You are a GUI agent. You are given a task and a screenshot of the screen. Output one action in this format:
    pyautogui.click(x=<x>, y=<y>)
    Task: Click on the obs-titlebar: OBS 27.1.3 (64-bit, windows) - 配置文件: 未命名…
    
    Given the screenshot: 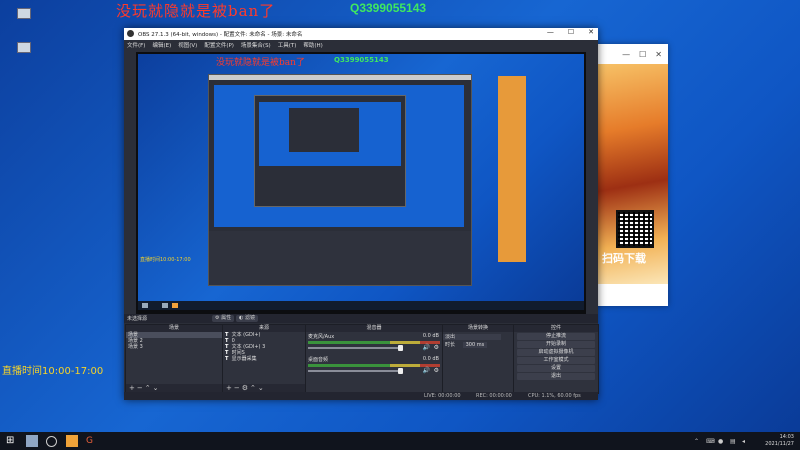 What is the action you would take?
    pyautogui.click(x=361, y=34)
    